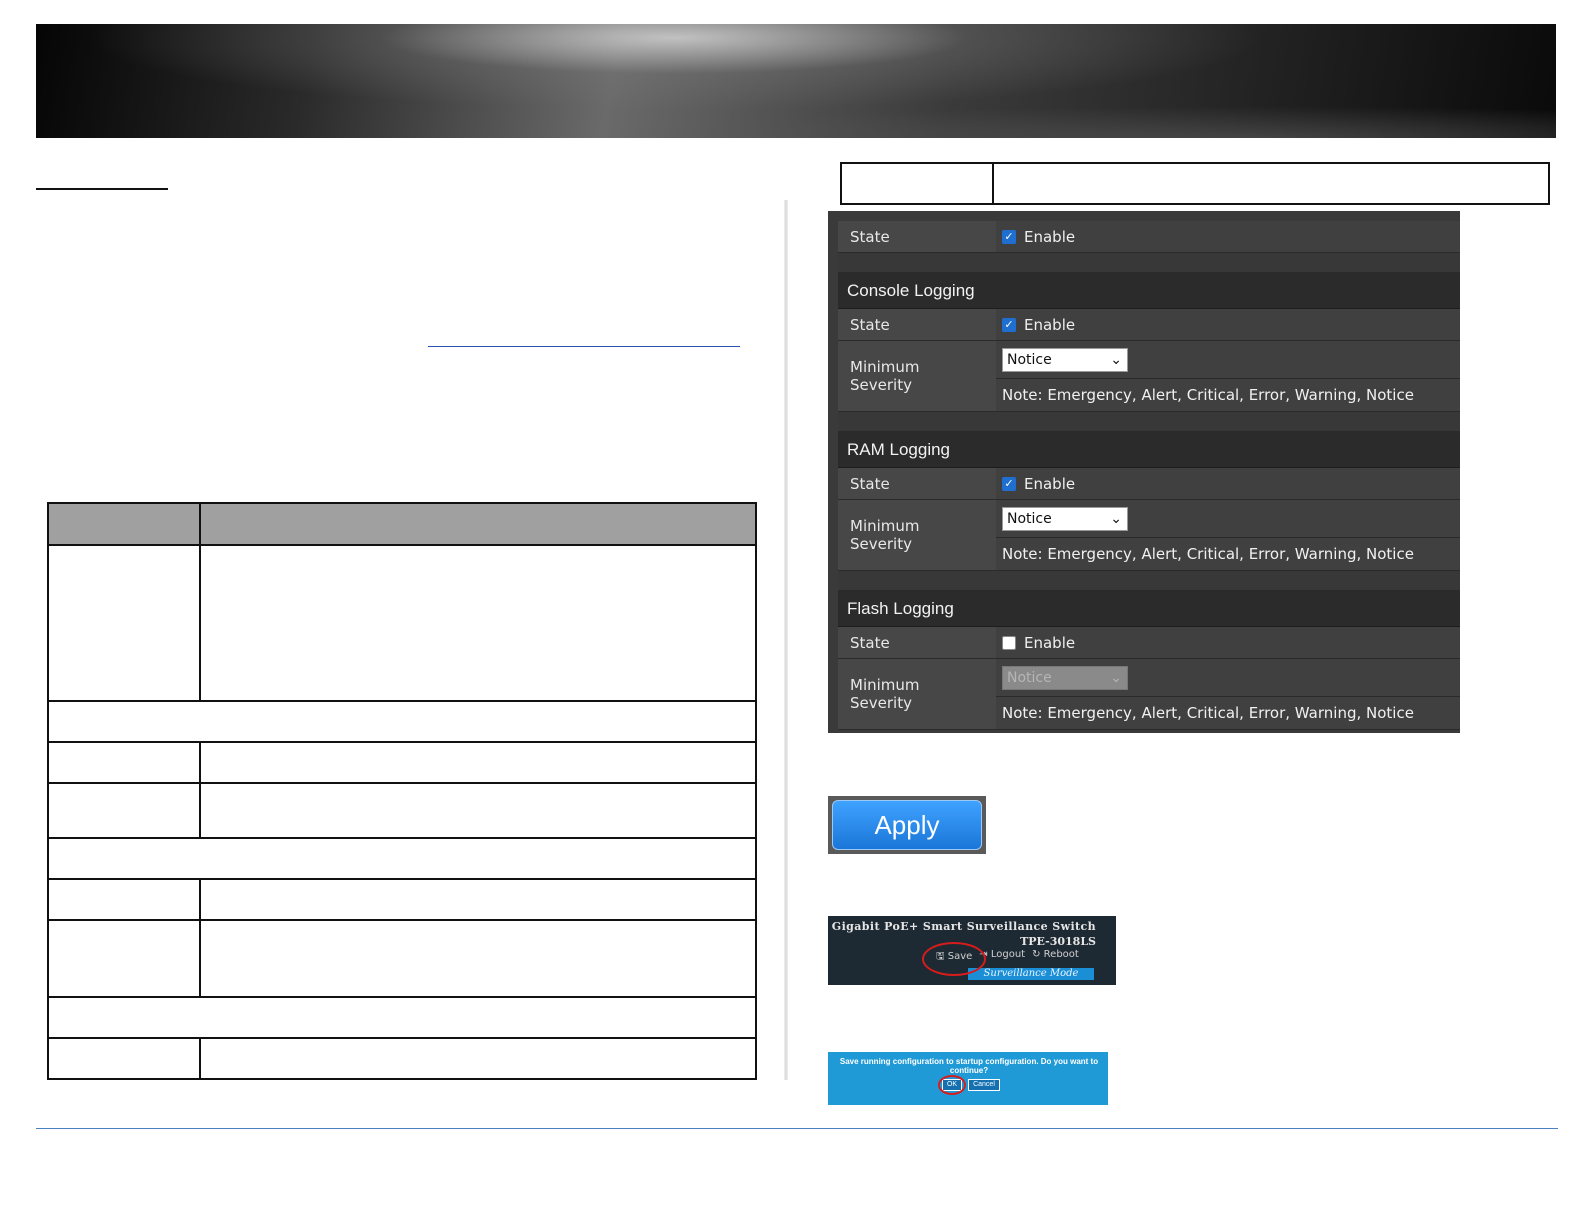 This screenshot has height=1224, width=1584. Describe the element at coordinates (1009, 236) in the screenshot. I see `state-checkbox: ✓` at that location.